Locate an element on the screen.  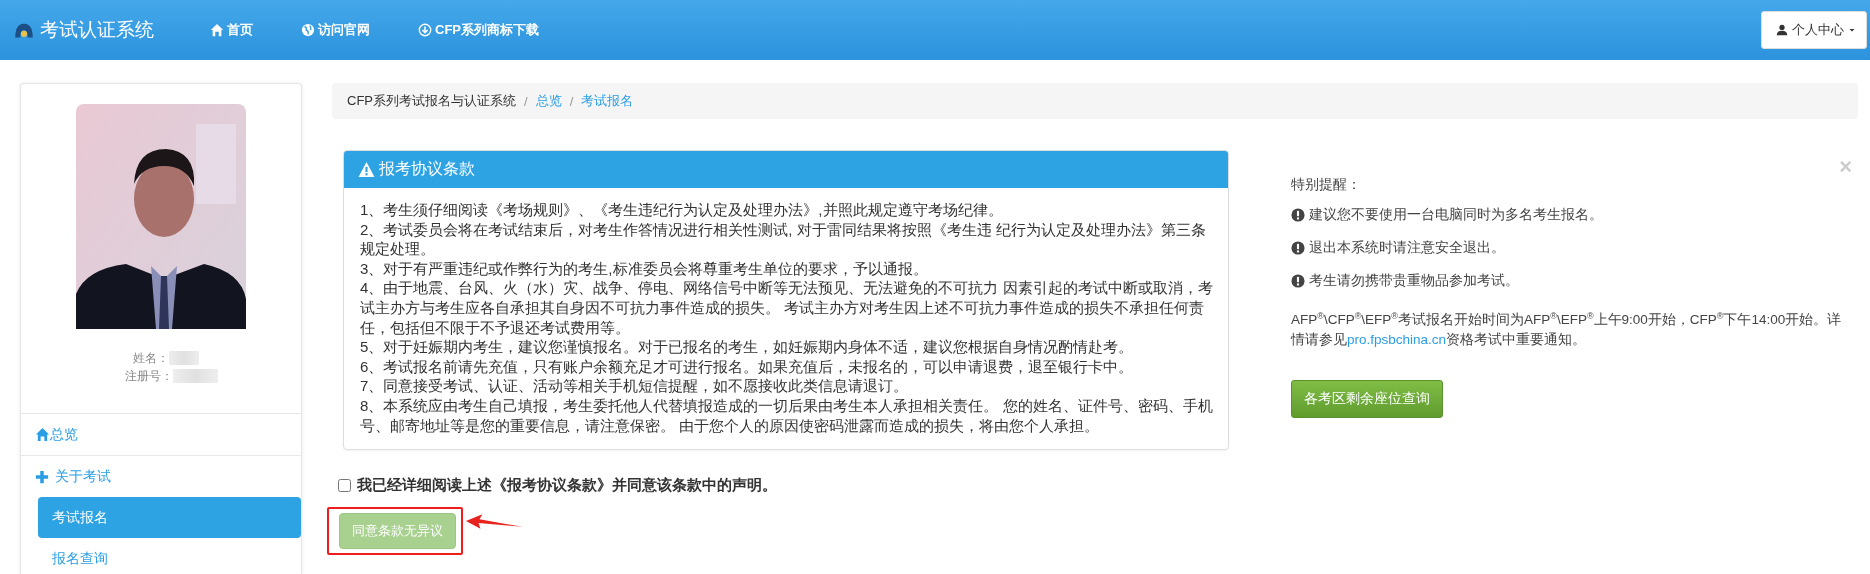
notice-title: 特别提醒： is located at coordinates (1326, 185).